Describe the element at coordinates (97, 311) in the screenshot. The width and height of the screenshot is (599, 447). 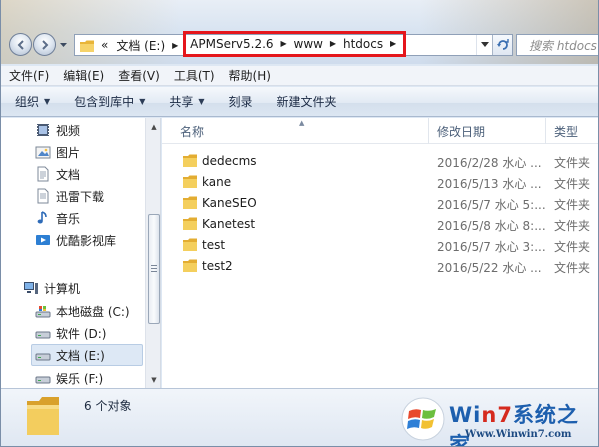
I see `nav-item-drive-c: 本地磁盘 (C:)` at that location.